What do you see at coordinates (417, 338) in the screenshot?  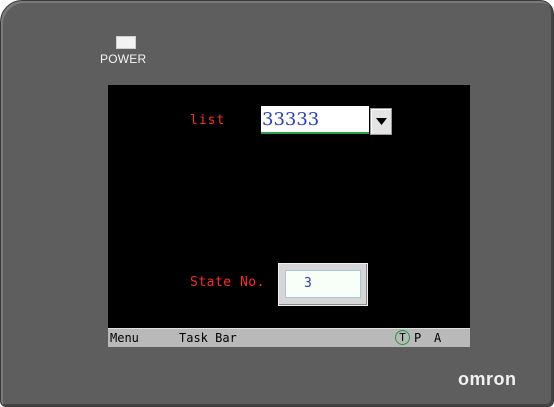 I see `taskbar-p-button: P` at bounding box center [417, 338].